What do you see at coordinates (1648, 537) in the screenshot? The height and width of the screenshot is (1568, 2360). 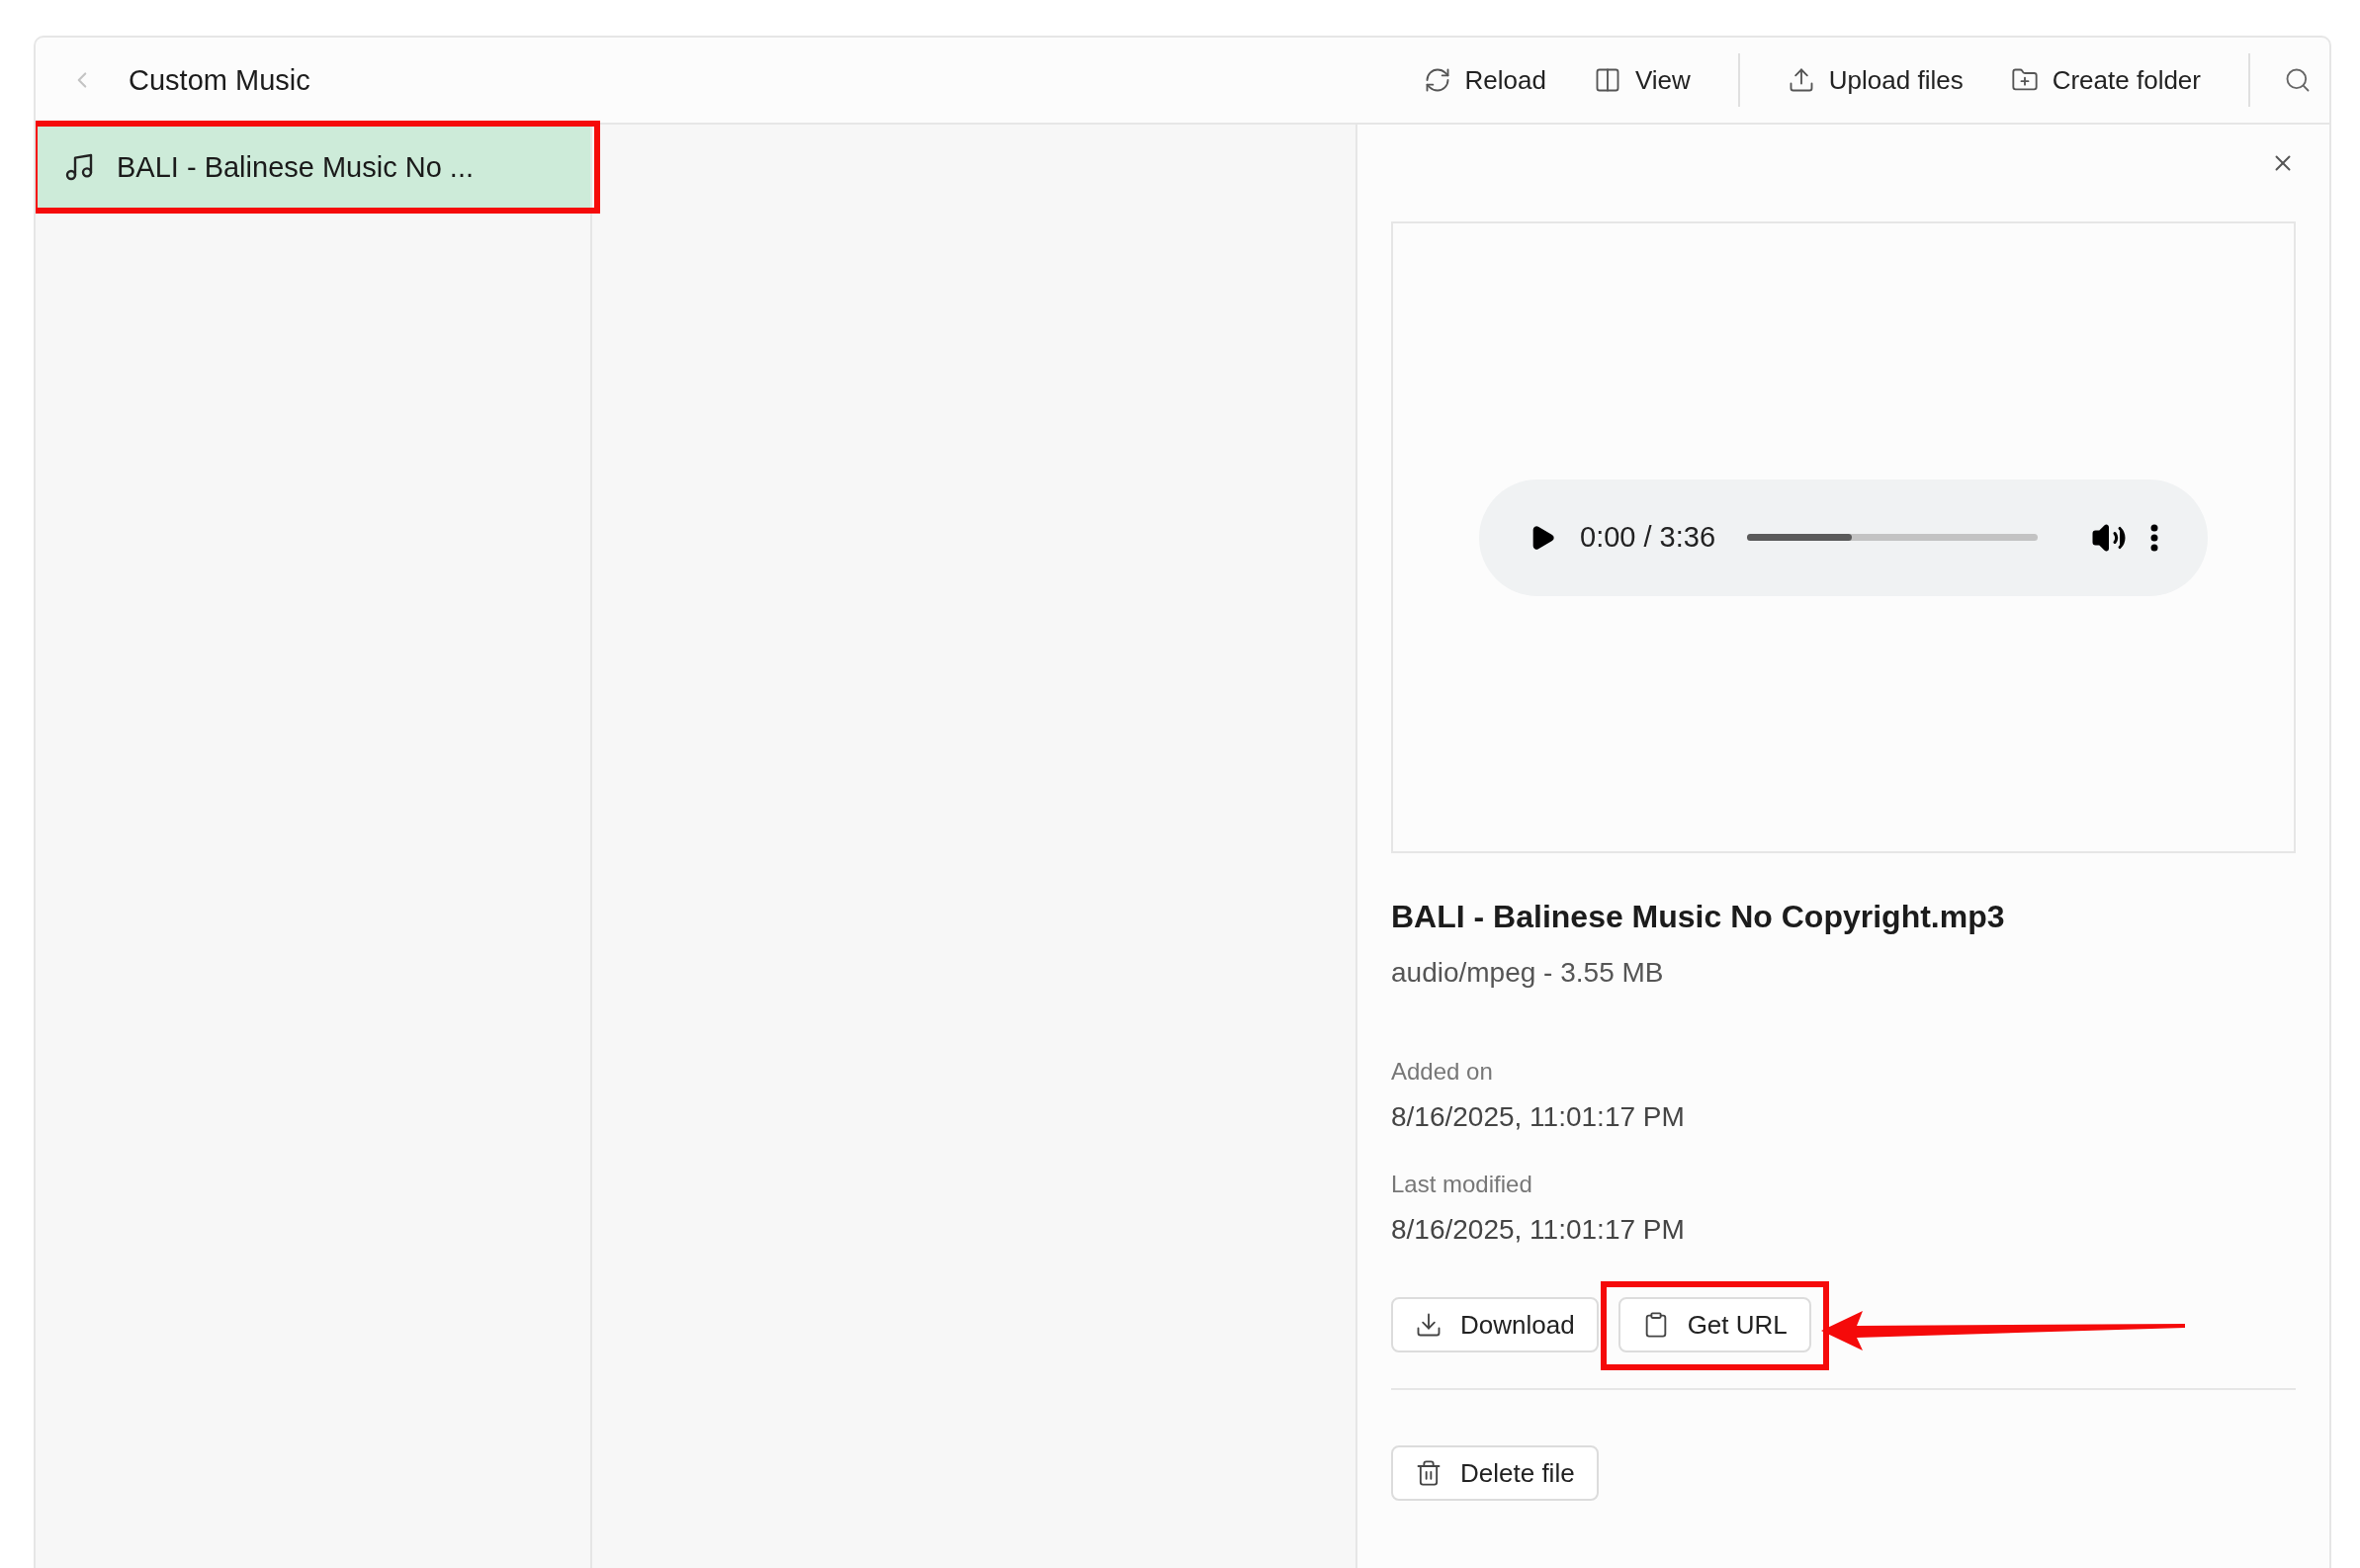 I see `playback-time: 0:00 / 3:36` at bounding box center [1648, 537].